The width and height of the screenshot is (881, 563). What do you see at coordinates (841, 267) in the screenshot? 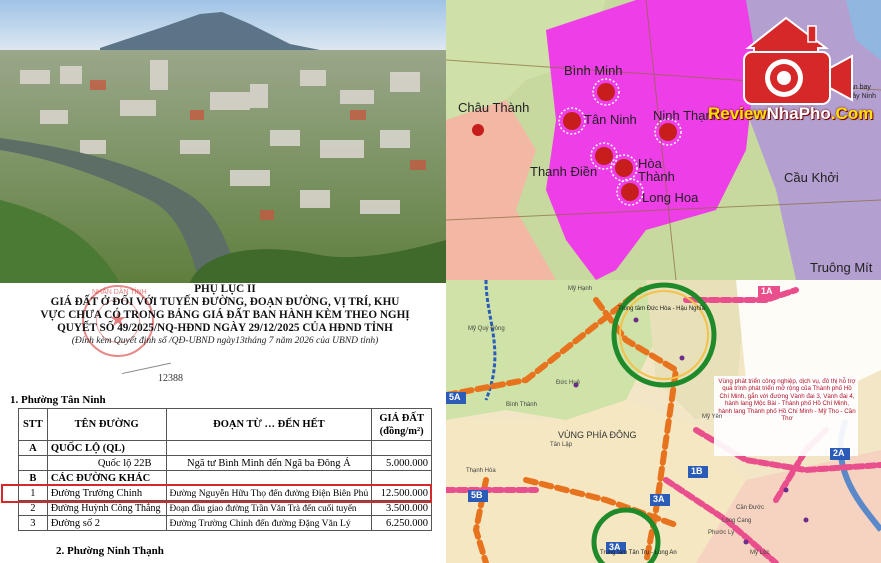
I see `map-label: Truông Mít` at bounding box center [841, 267].